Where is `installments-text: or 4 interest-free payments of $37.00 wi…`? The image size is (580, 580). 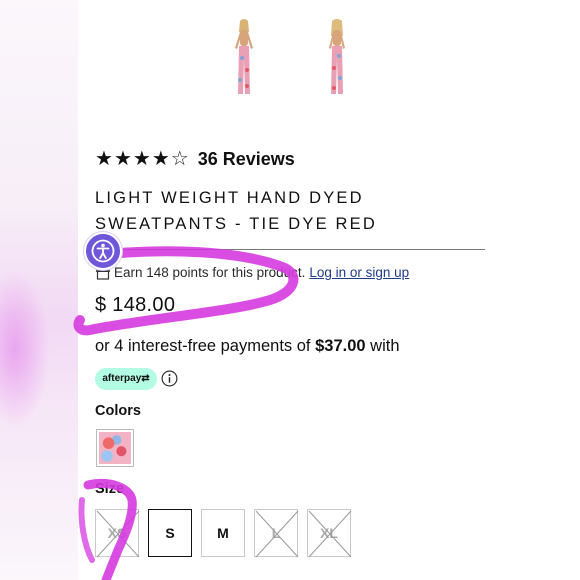 installments-text: or 4 interest-free payments of $37.00 wi… is located at coordinates (247, 346).